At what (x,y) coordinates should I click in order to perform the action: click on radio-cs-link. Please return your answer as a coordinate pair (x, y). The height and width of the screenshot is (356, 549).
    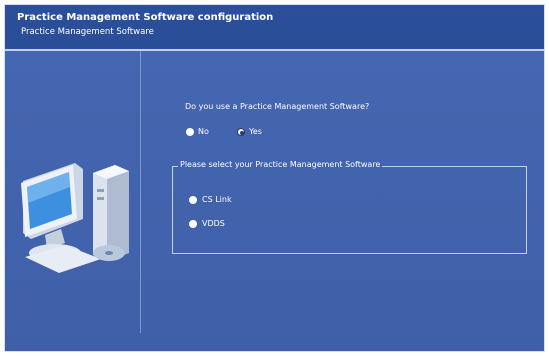
    Looking at the image, I should click on (193, 200).